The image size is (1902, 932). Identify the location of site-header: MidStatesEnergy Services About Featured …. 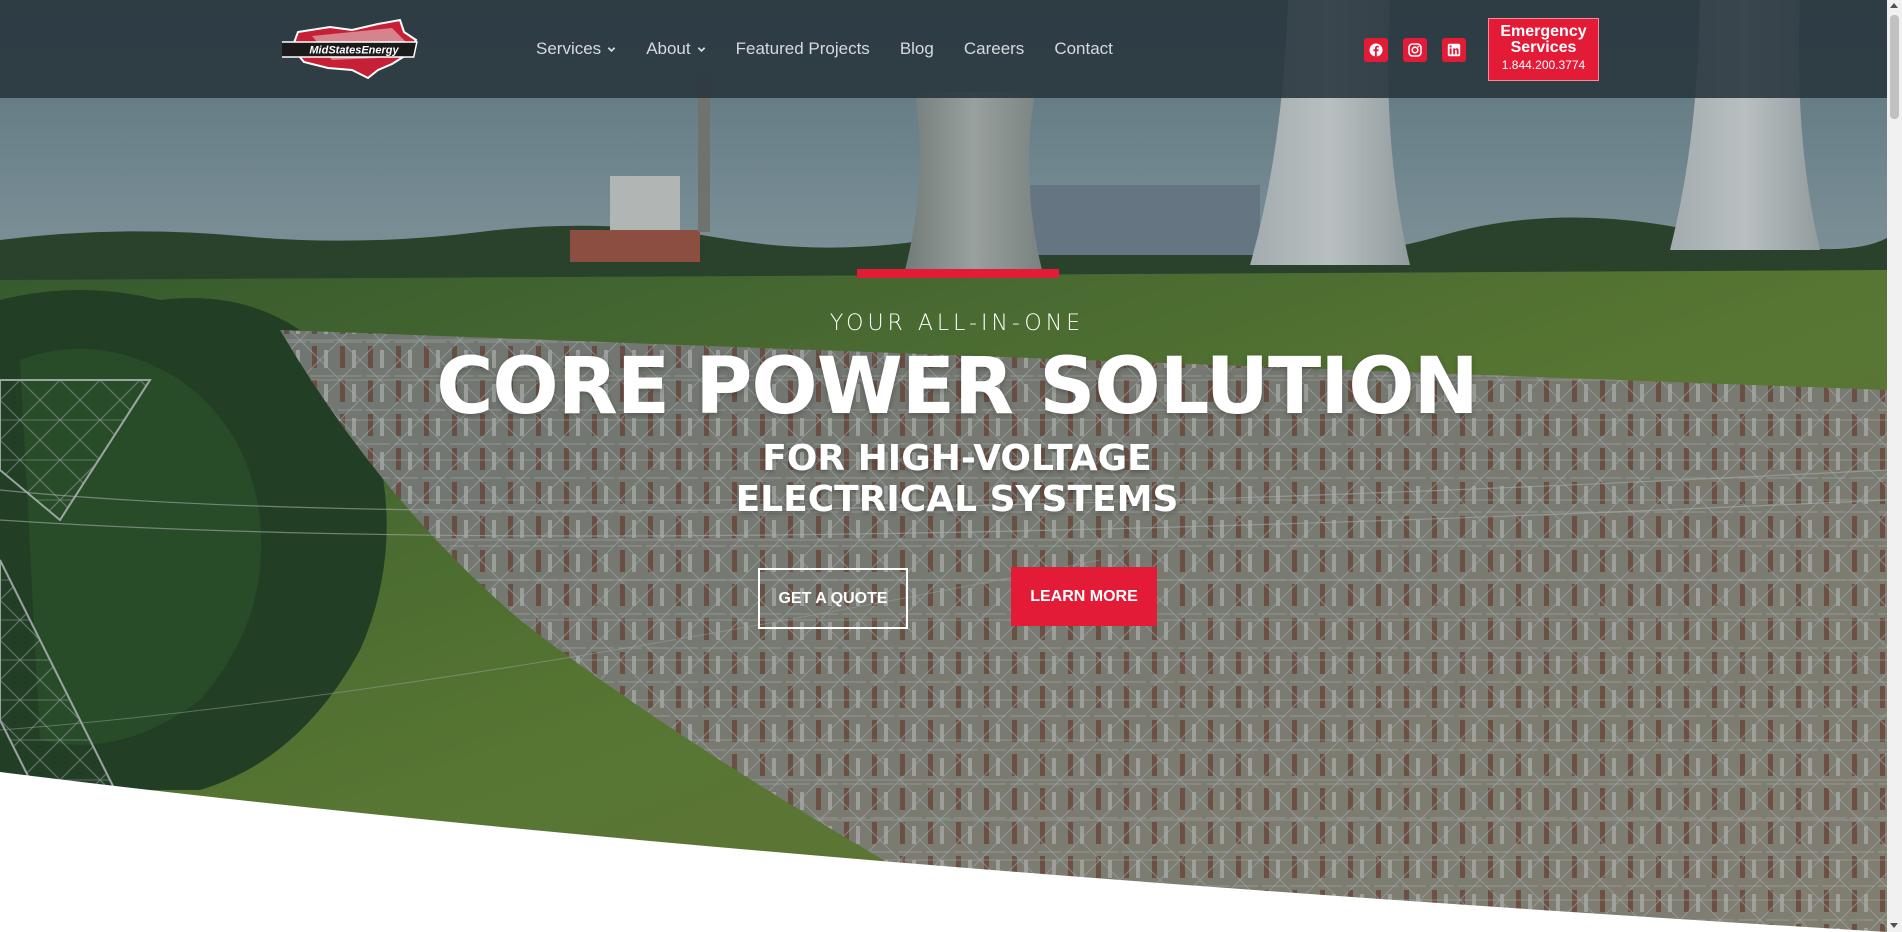
(943, 49).